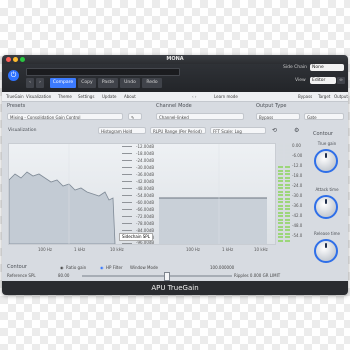 The image size is (350, 350). What do you see at coordinates (109, 96) in the screenshot?
I see `tab-update: Update` at bounding box center [109, 96].